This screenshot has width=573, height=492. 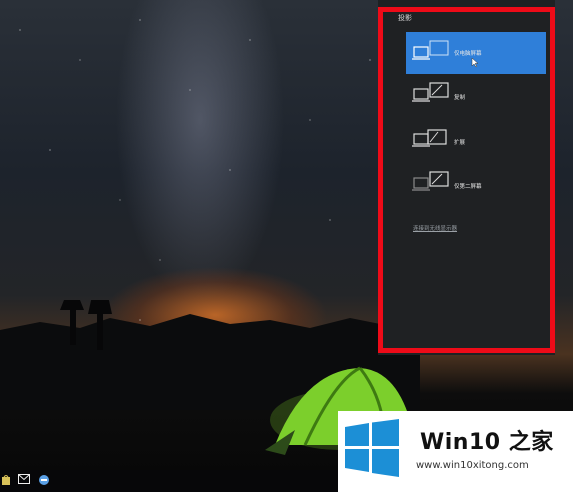 I want to click on connect-wireless-display-link: 连接到无线显示器, so click(x=435, y=228).